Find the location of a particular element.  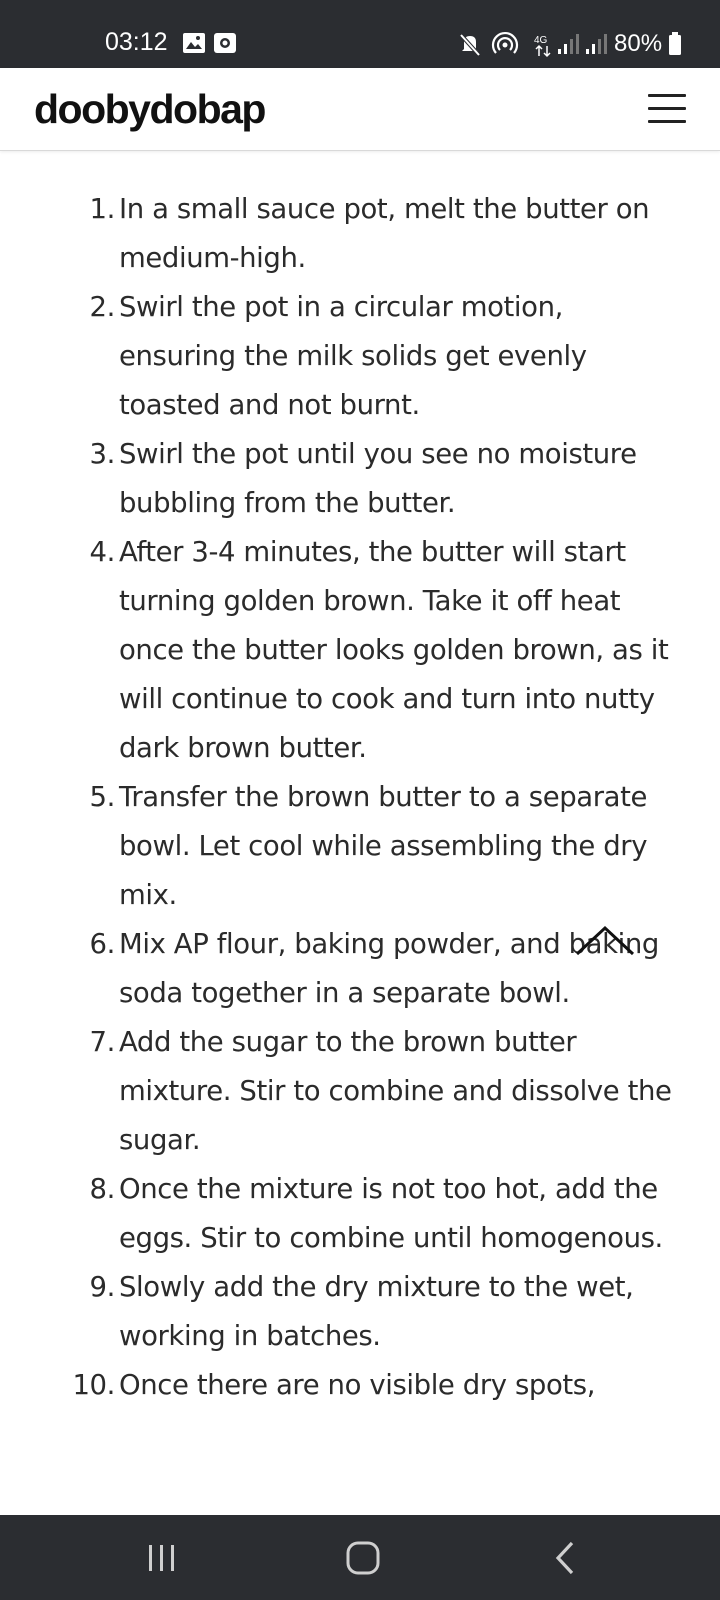

site-header: doobydobap is located at coordinates (360, 109).